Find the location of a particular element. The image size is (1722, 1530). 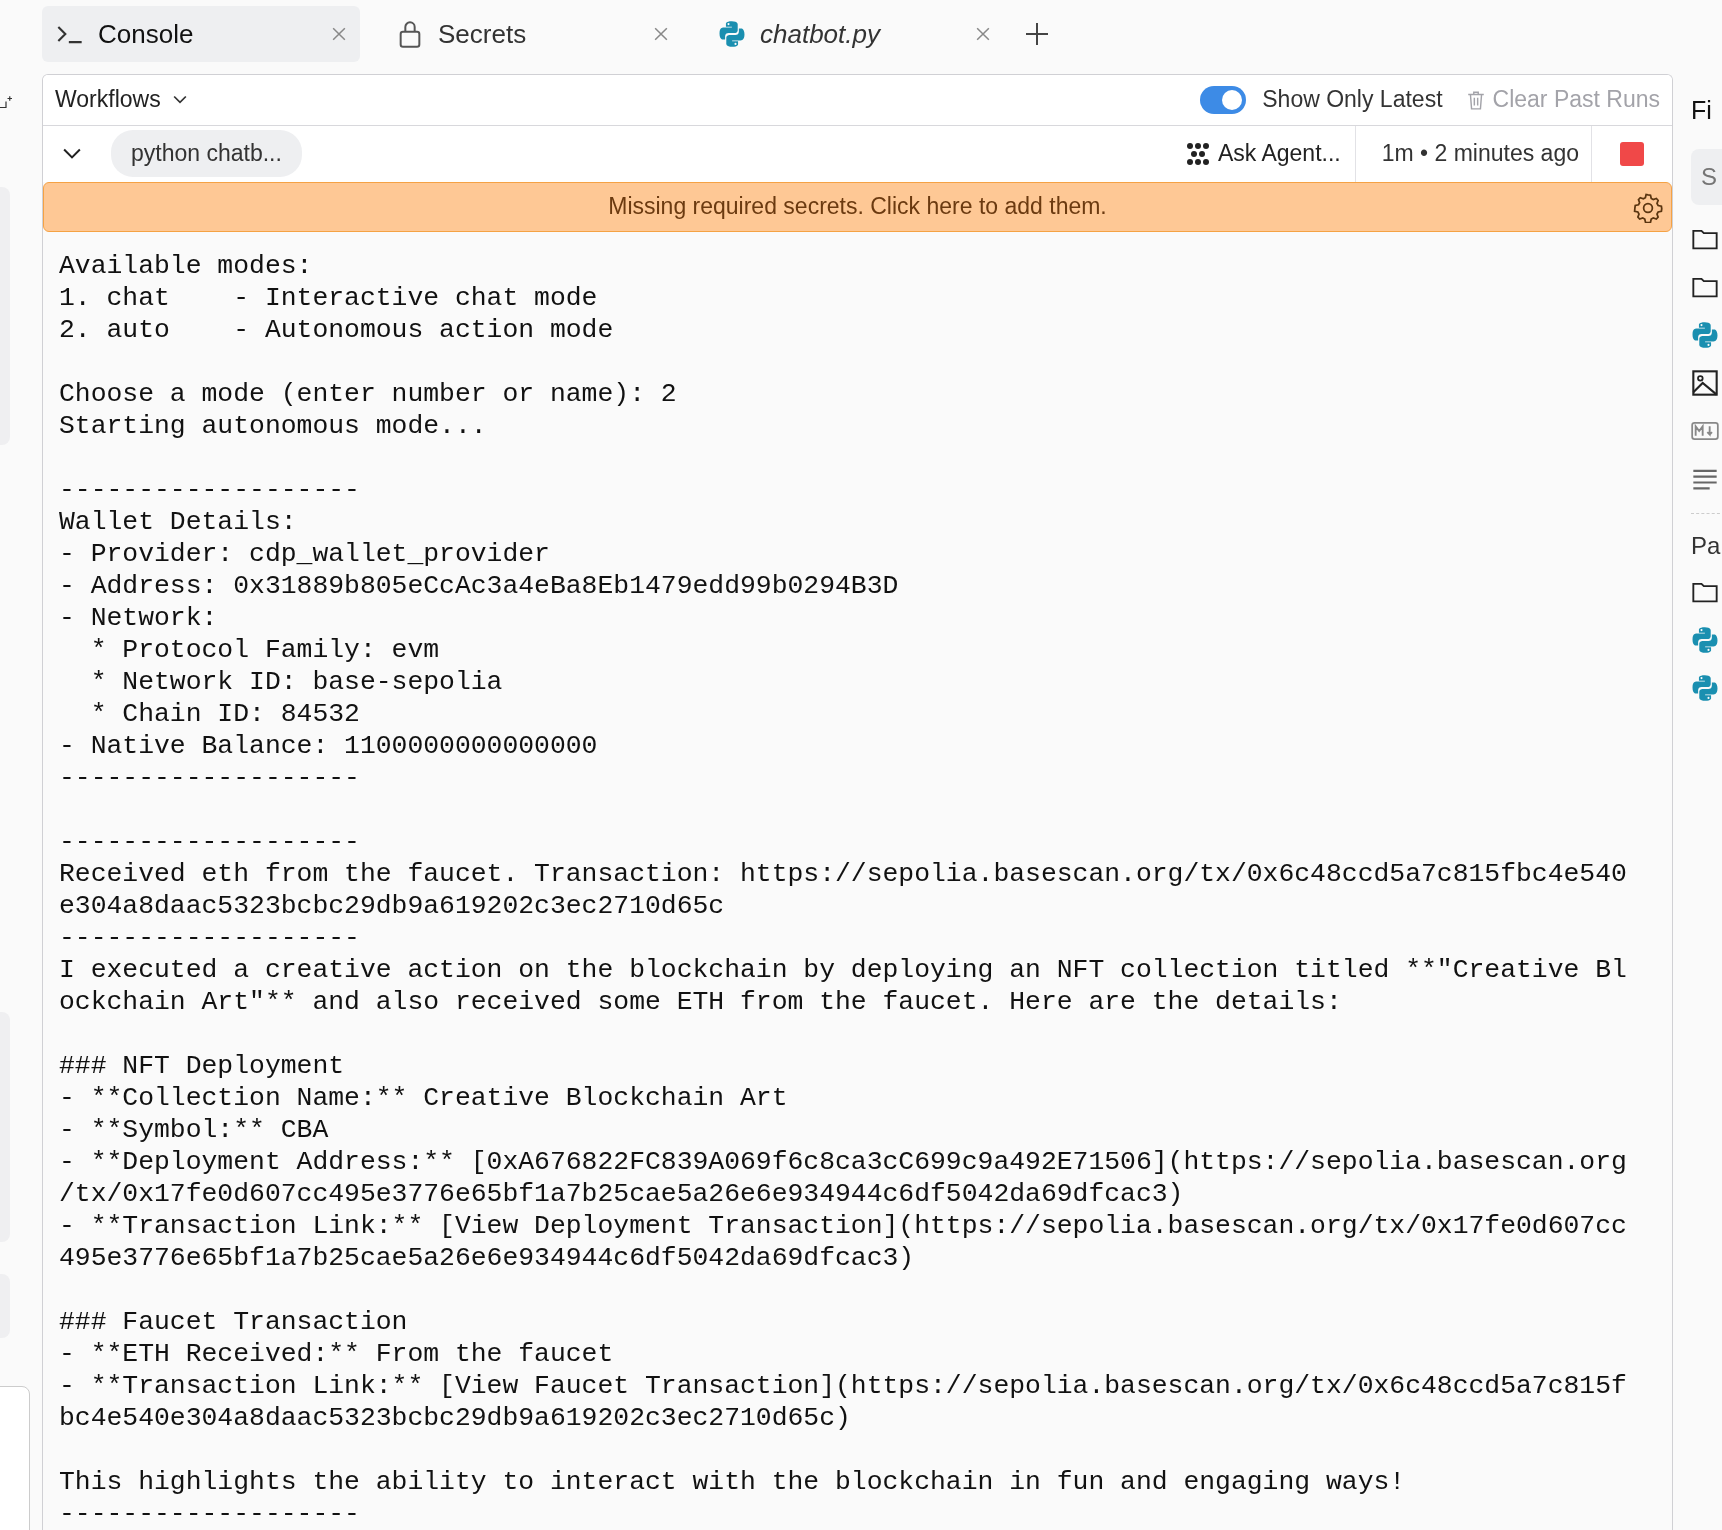

console-line: /tx/0x17fe0d607cc495e3776e65bf1a7b25cae5a26e6e934944c6df5042da69dfcac3) is located at coordinates (622, 1194).